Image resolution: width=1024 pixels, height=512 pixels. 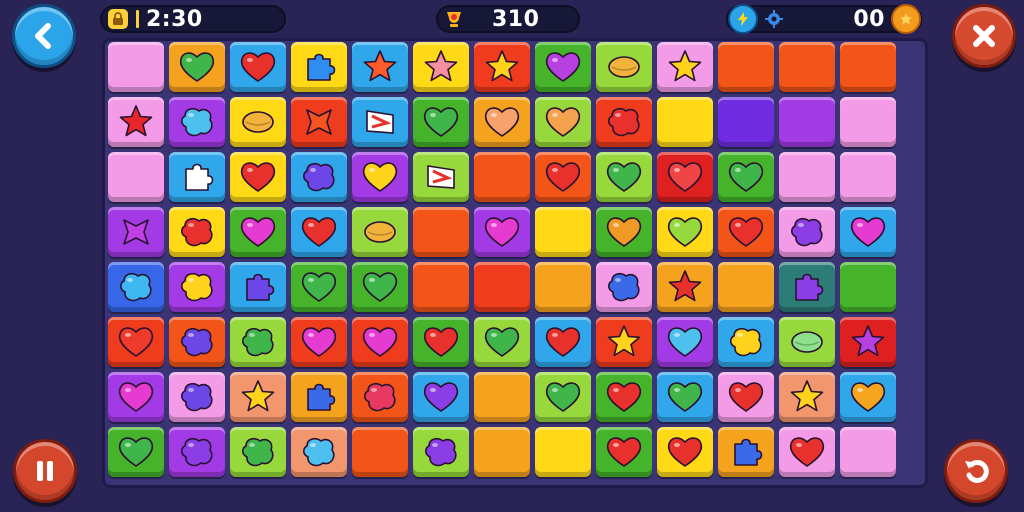 What do you see at coordinates (976, 471) in the screenshot?
I see `shuffle-button` at bounding box center [976, 471].